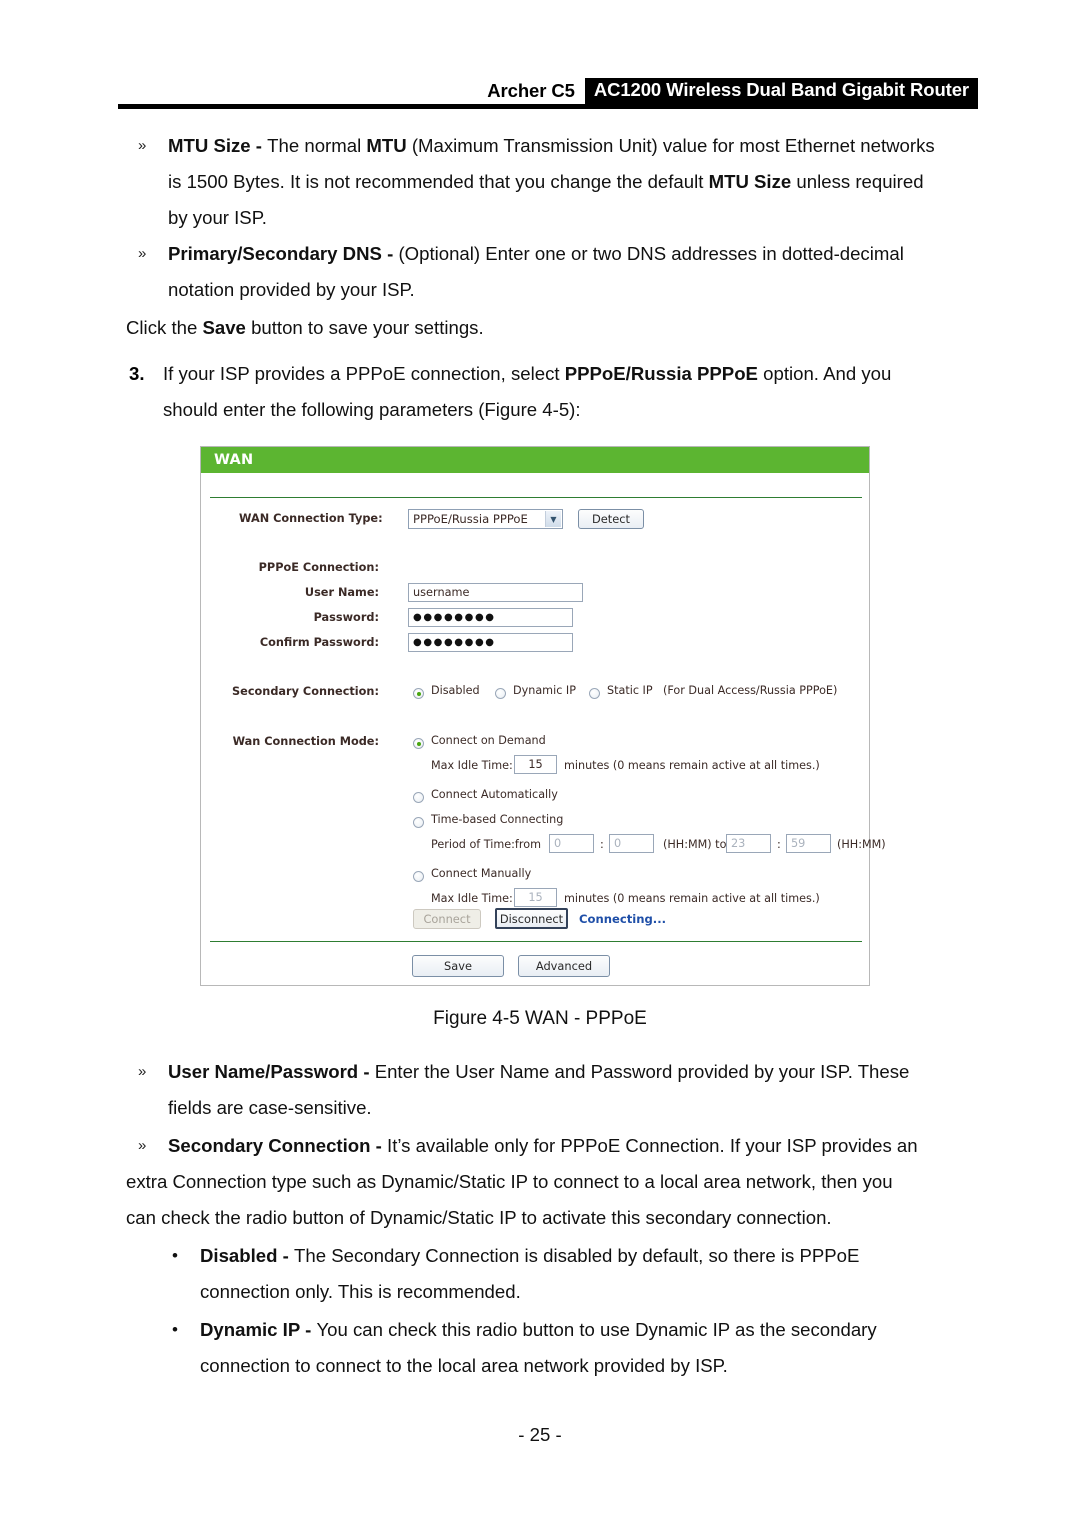  What do you see at coordinates (341, 592) in the screenshot?
I see `user-name-label: User Name:` at bounding box center [341, 592].